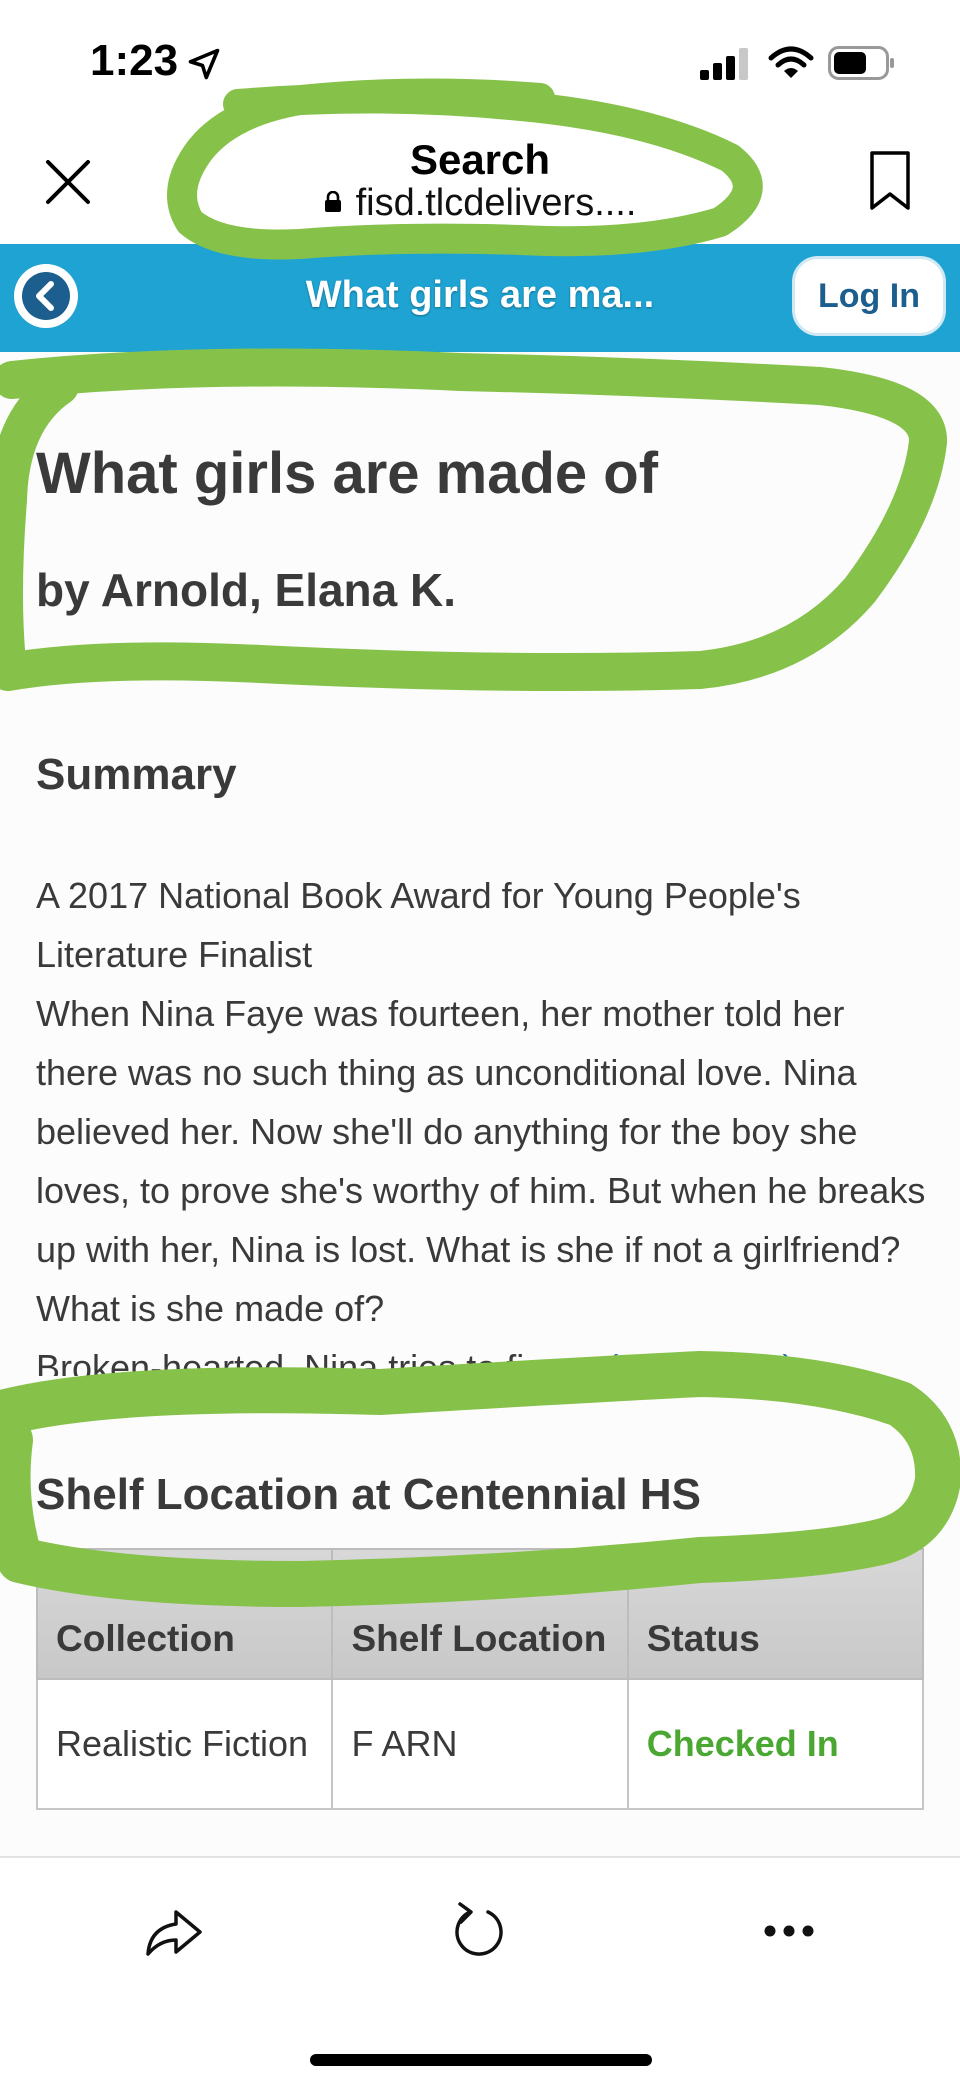  I want to click on table-row: Realistic Fiction F ARN Checked In, so click(480, 1744).